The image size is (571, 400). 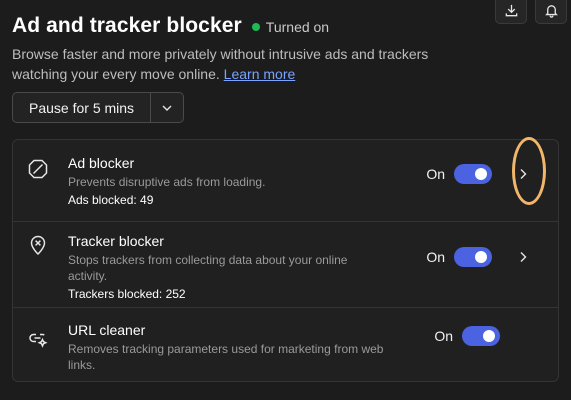 What do you see at coordinates (481, 336) in the screenshot?
I see `url-cleaner-toggle` at bounding box center [481, 336].